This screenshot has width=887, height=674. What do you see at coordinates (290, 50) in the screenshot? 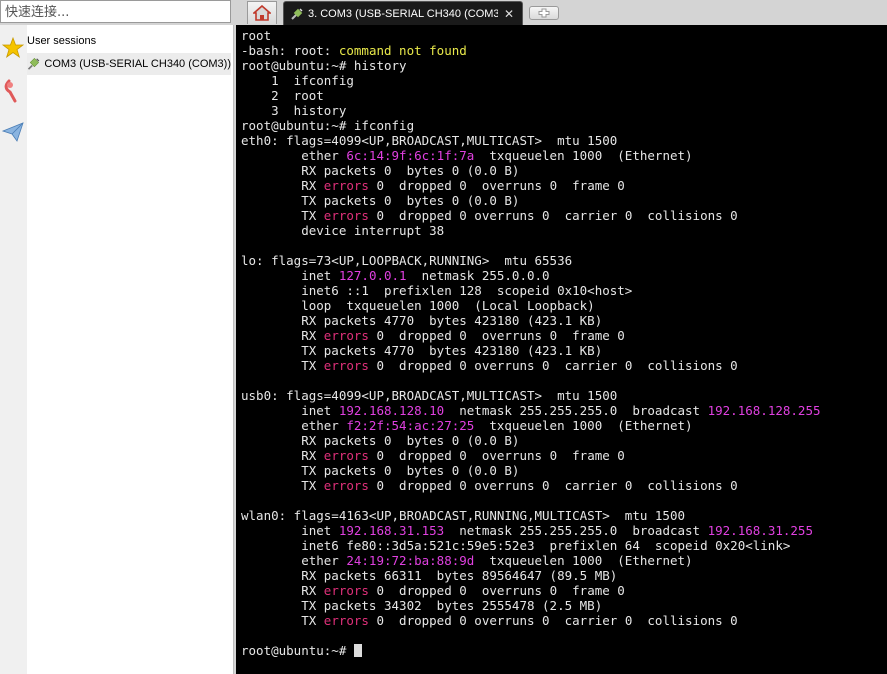
I see `terminal-text: -bash: root:` at bounding box center [290, 50].